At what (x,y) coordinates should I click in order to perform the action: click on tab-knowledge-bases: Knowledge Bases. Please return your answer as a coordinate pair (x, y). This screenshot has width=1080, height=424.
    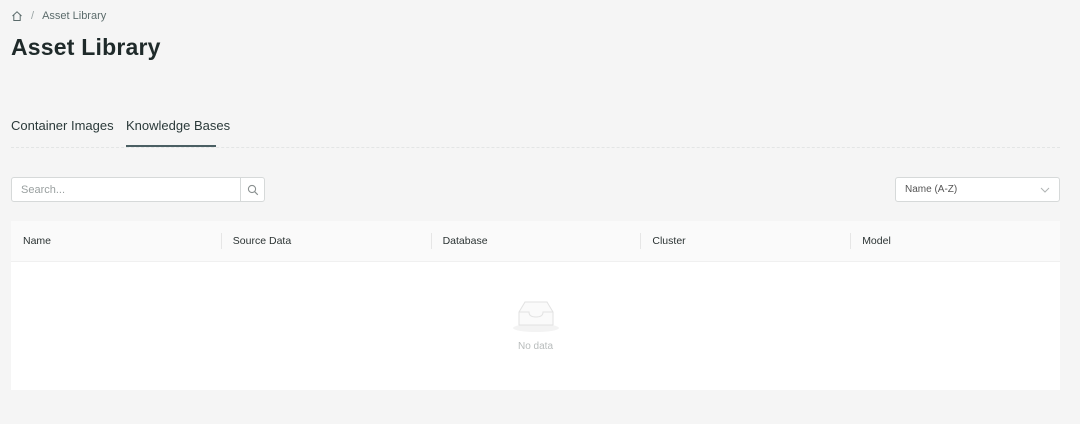
    Looking at the image, I should click on (178, 132).